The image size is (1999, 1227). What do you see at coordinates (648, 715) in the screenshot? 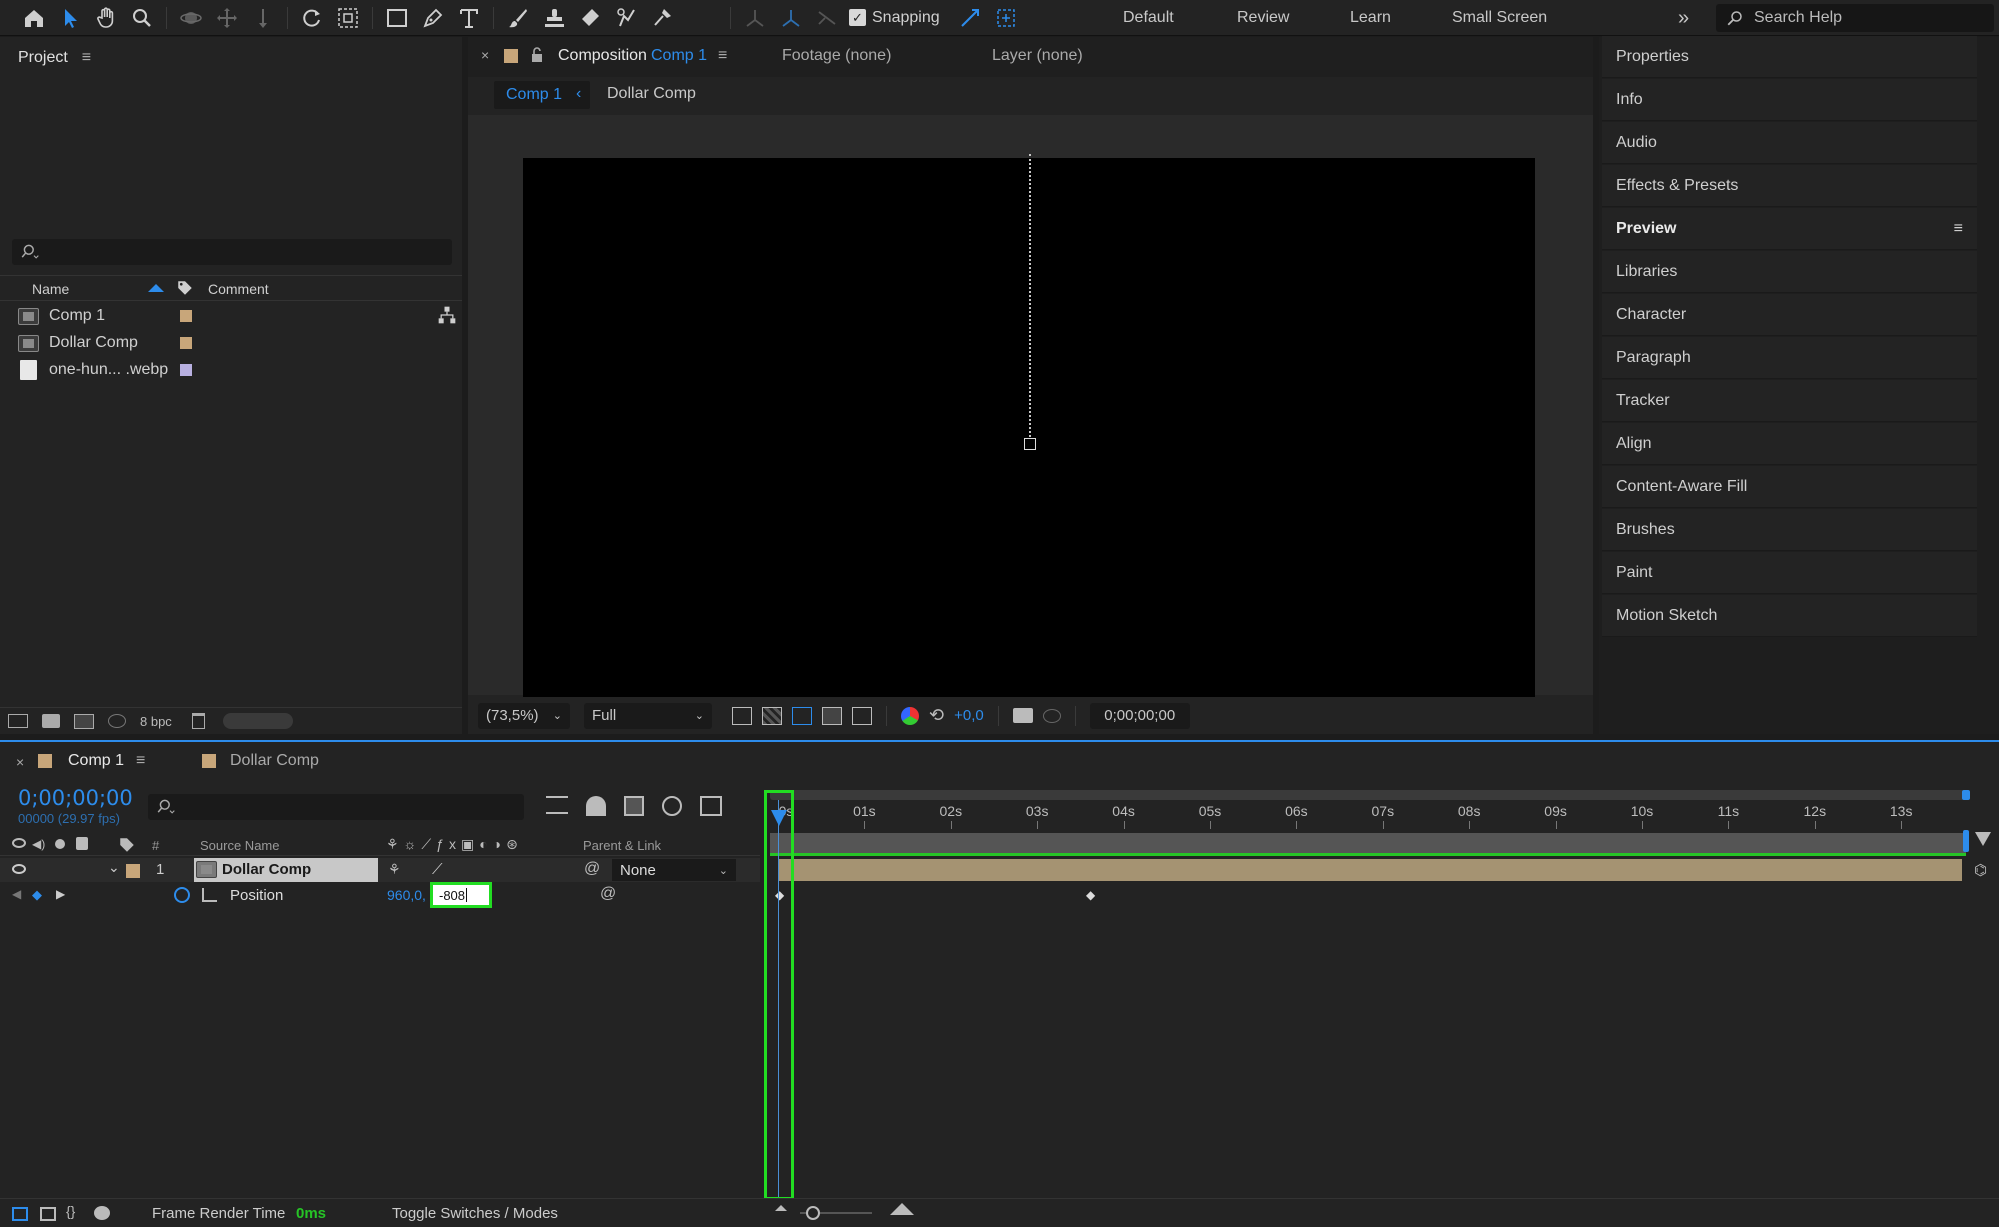
I see `resolution-dropdown: Full ⌄` at bounding box center [648, 715].